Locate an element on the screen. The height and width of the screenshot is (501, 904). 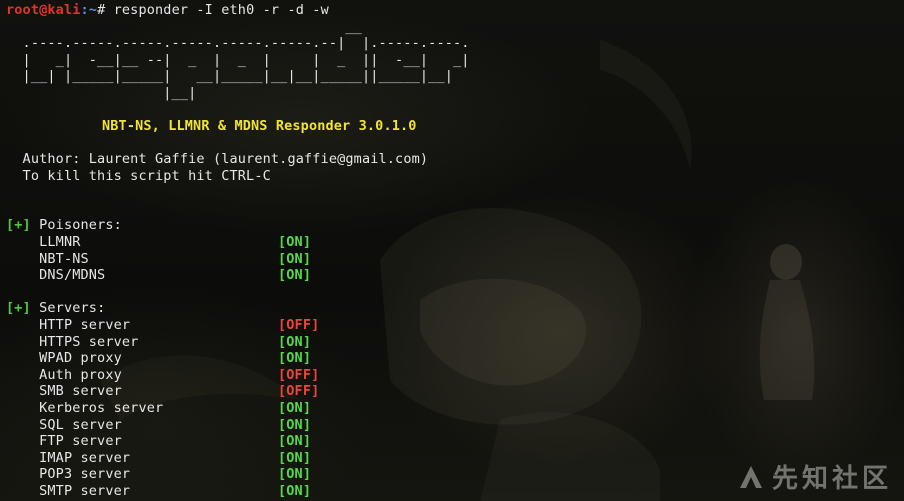
status-row-label: LLMNR is located at coordinates (43, 242).